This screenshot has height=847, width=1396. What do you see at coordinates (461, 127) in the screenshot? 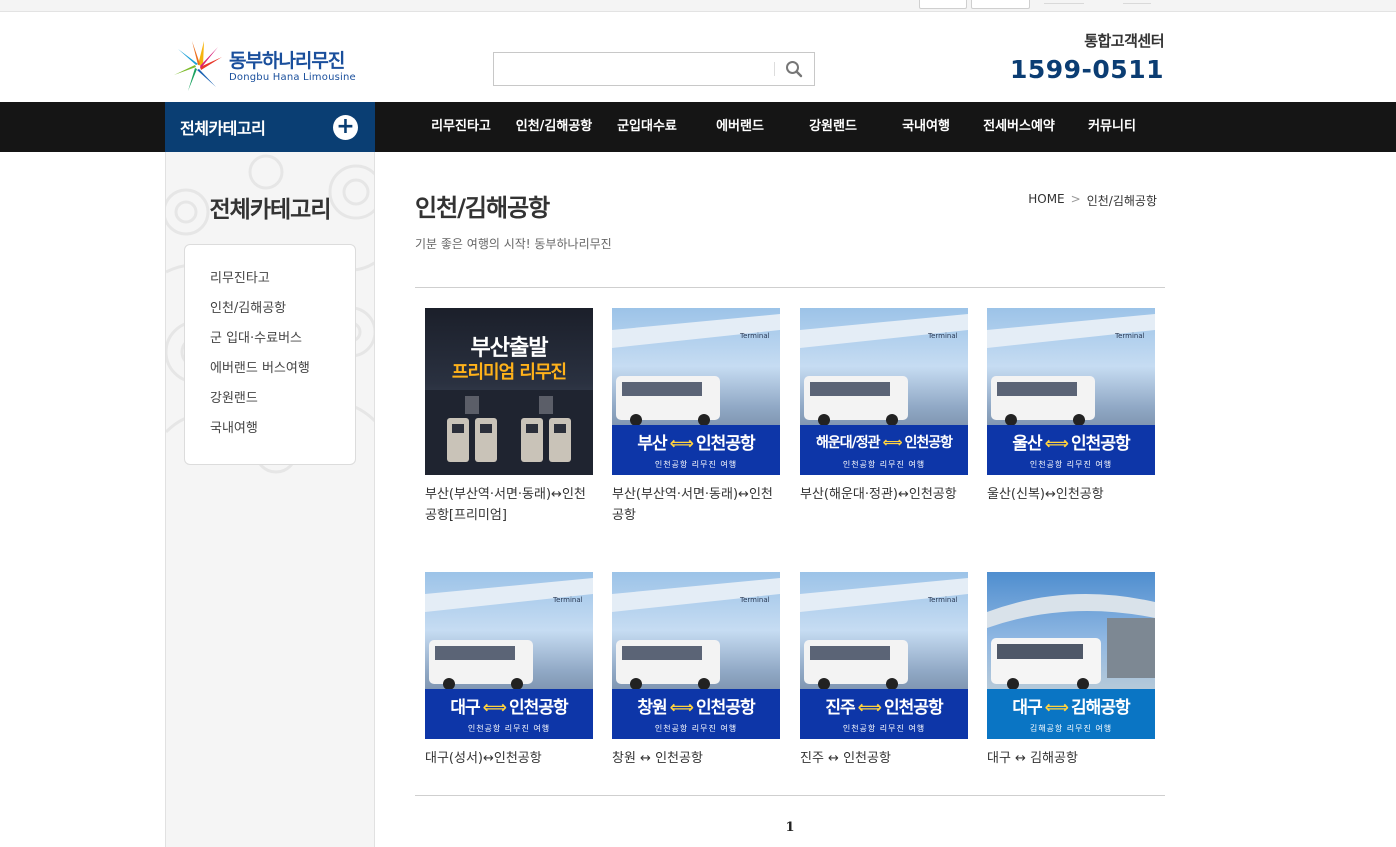
I see `nav-item-limousine: 리무진타고` at bounding box center [461, 127].